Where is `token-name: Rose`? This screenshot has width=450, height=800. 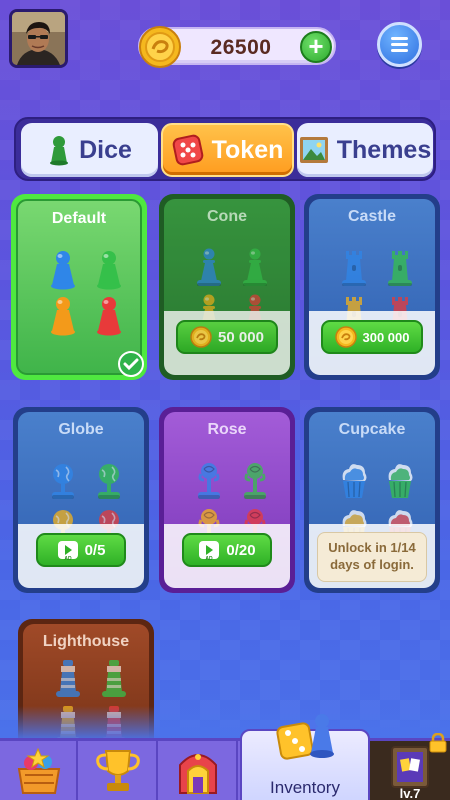 token-name: Rose is located at coordinates (227, 429).